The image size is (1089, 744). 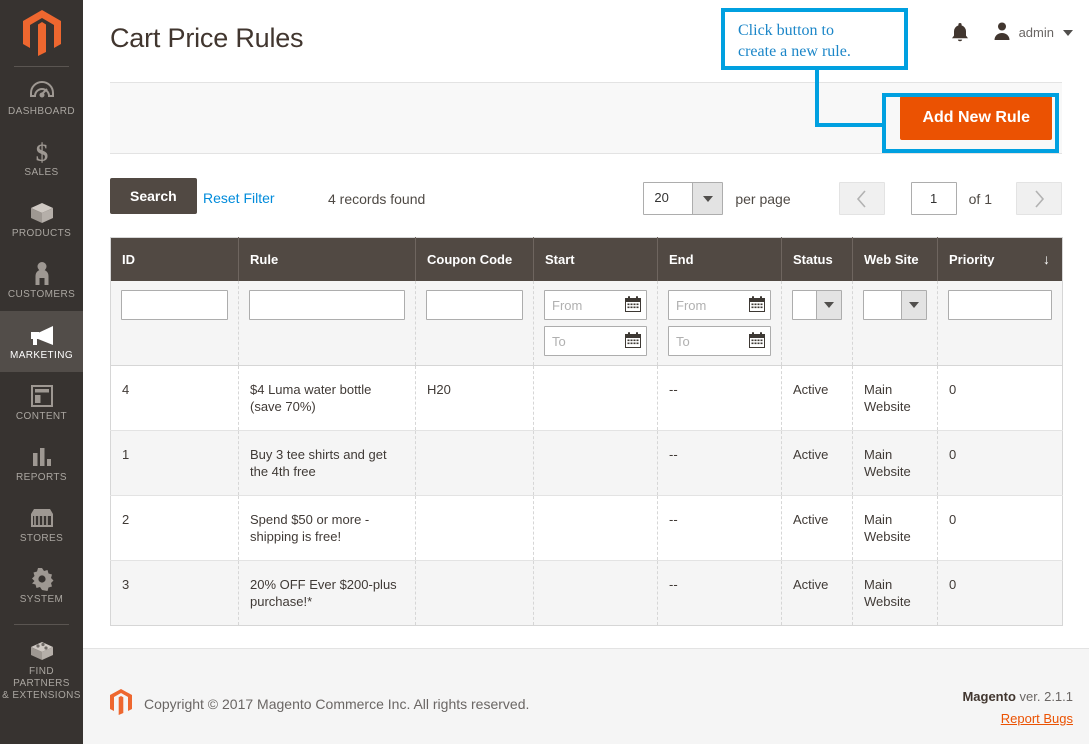 What do you see at coordinates (661, 197) in the screenshot?
I see `per-page-value: 20` at bounding box center [661, 197].